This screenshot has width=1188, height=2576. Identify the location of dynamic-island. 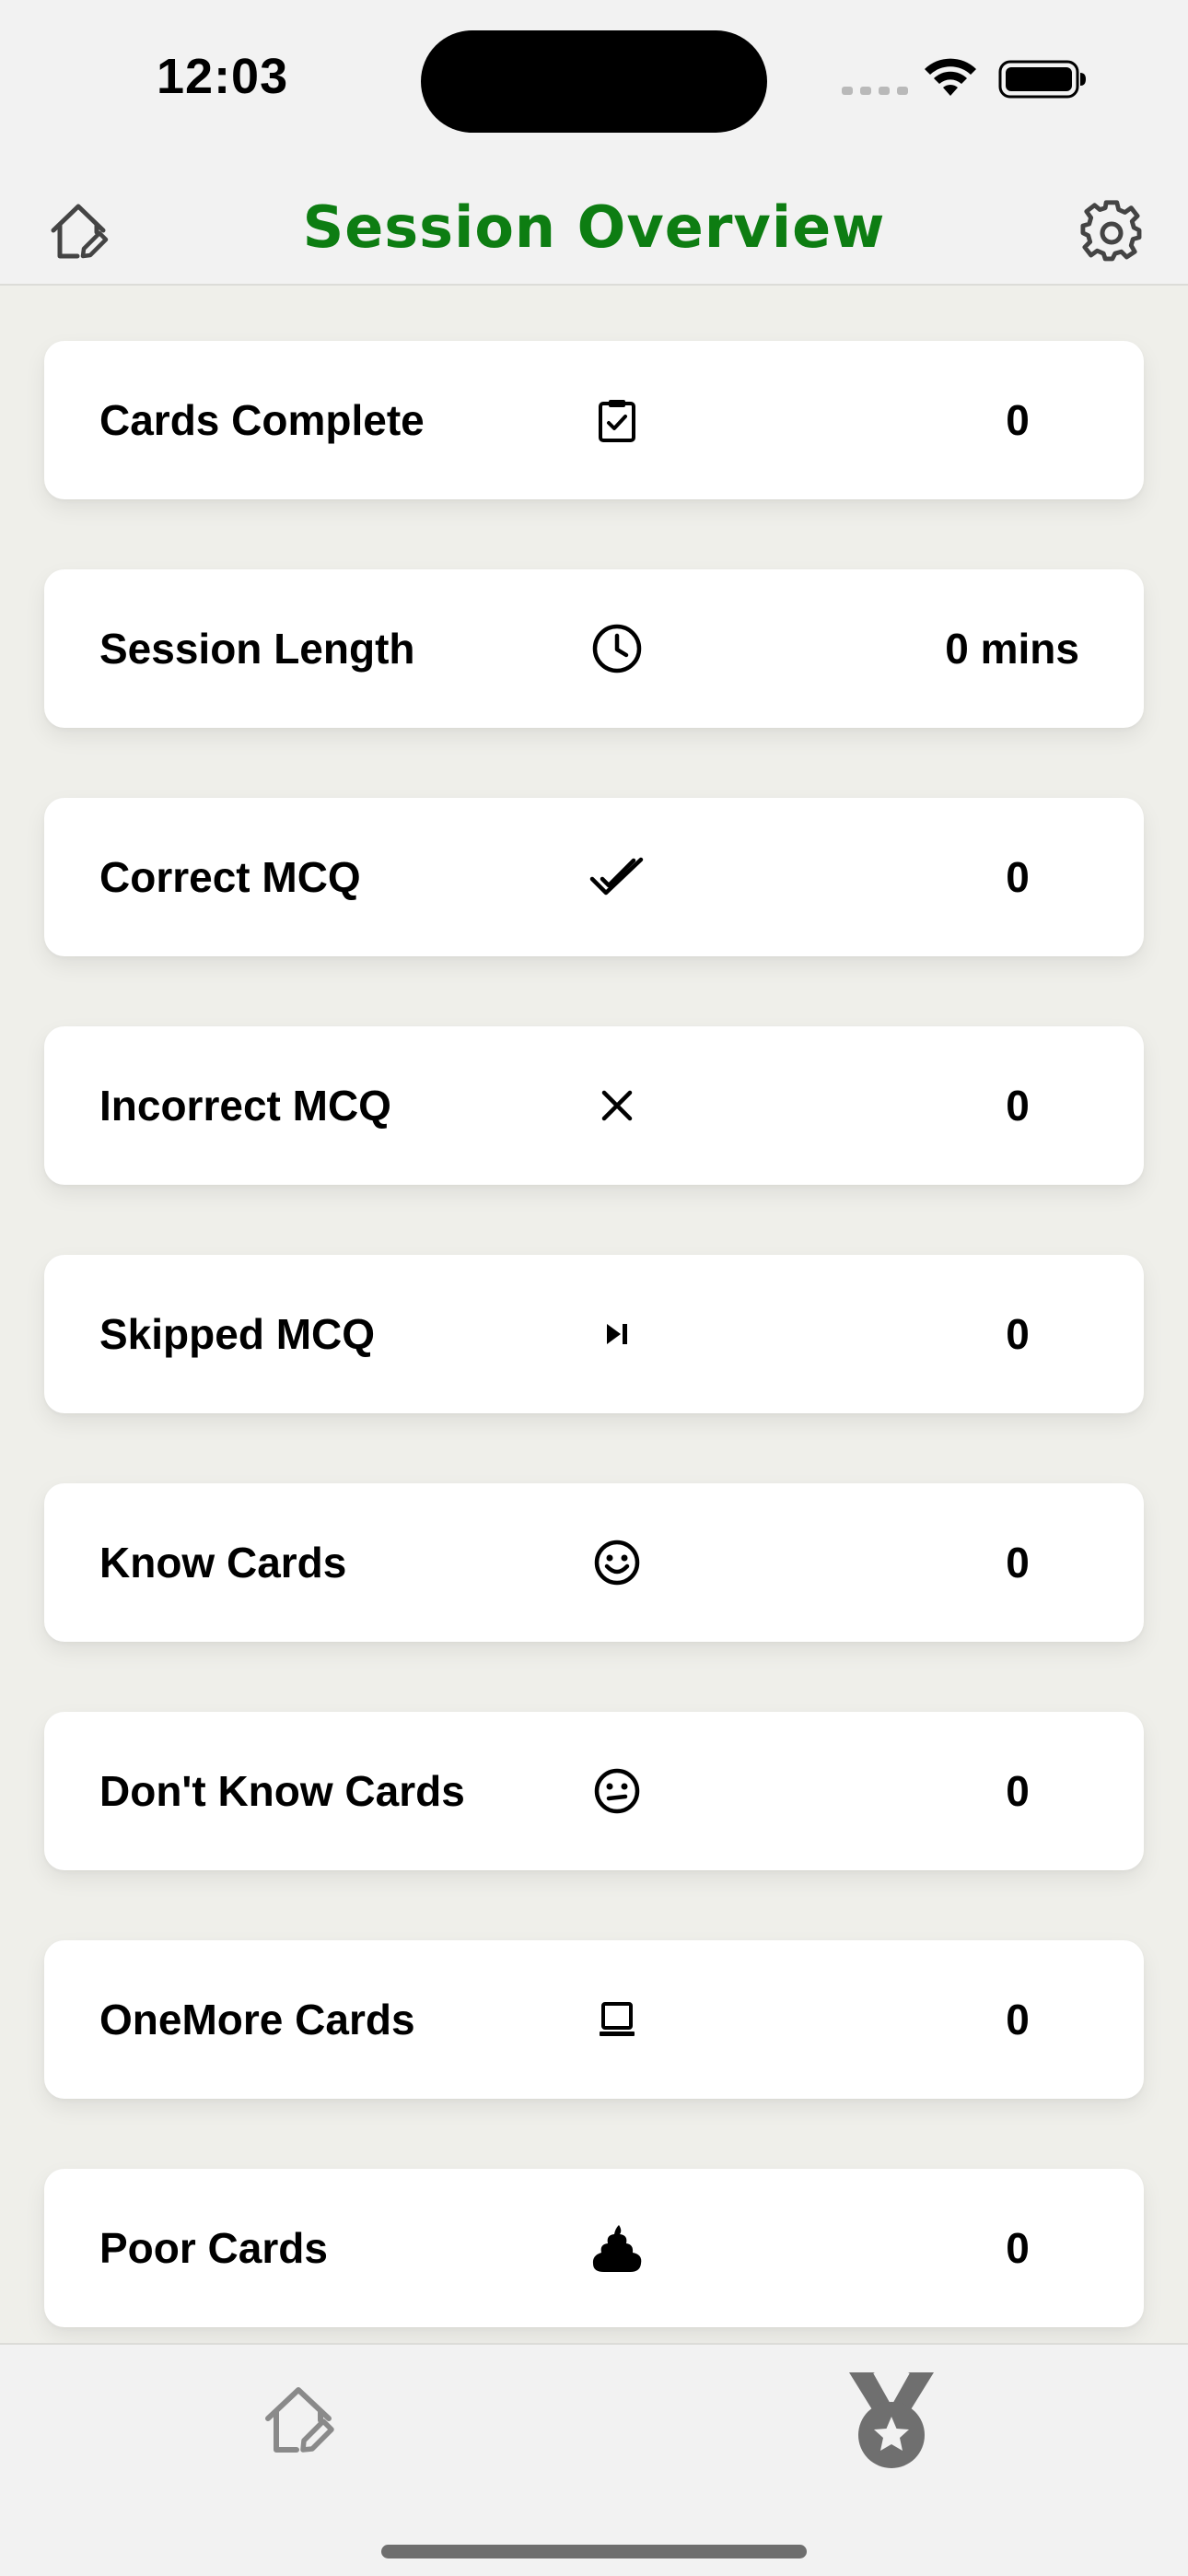
(594, 81).